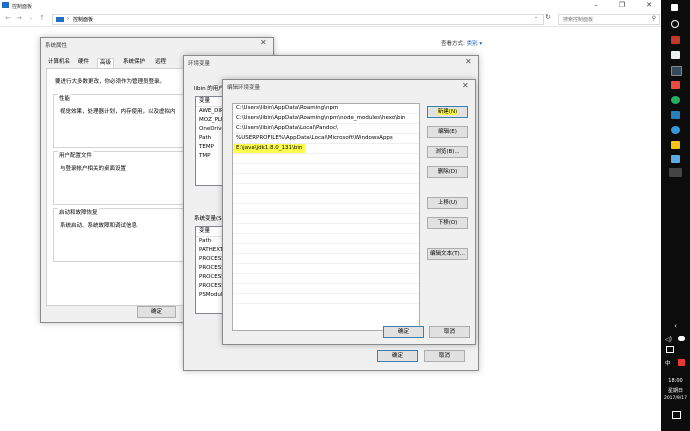  Describe the element at coordinates (674, 7) in the screenshot. I see `start-windows-icon` at that location.